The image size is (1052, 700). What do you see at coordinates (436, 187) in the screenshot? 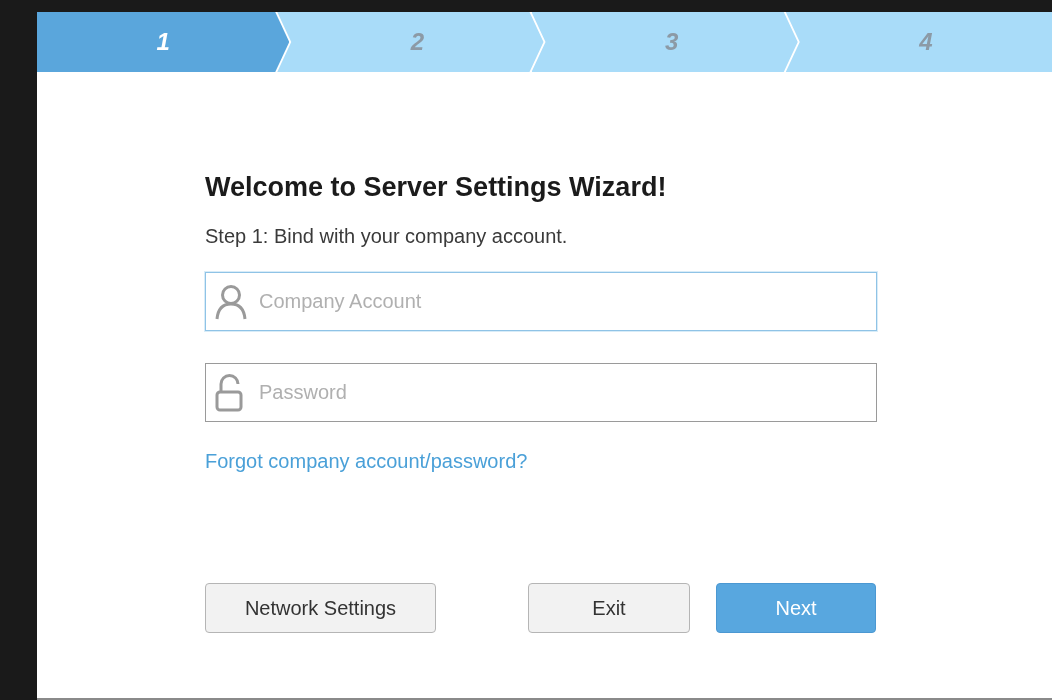
I see `wizard-title: Welcome to Server Settings Wizard!` at bounding box center [436, 187].